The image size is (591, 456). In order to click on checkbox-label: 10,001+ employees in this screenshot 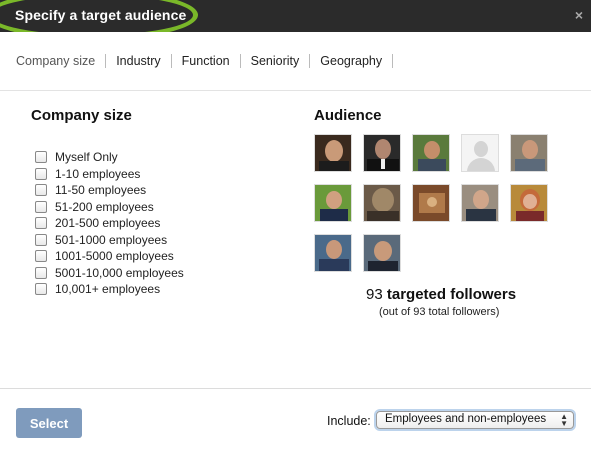, I will do `click(108, 289)`.